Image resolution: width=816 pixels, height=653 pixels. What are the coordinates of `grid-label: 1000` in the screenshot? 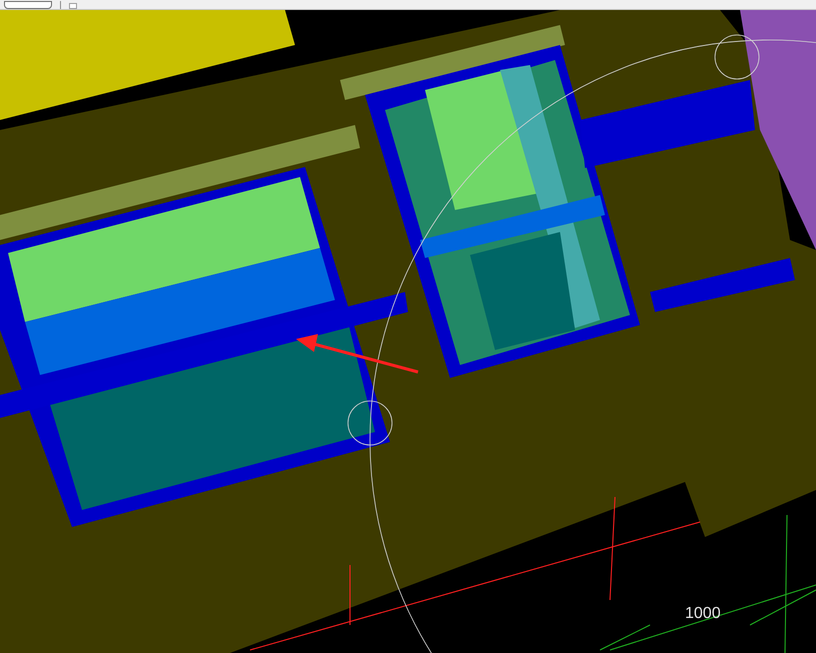 It's located at (703, 614).